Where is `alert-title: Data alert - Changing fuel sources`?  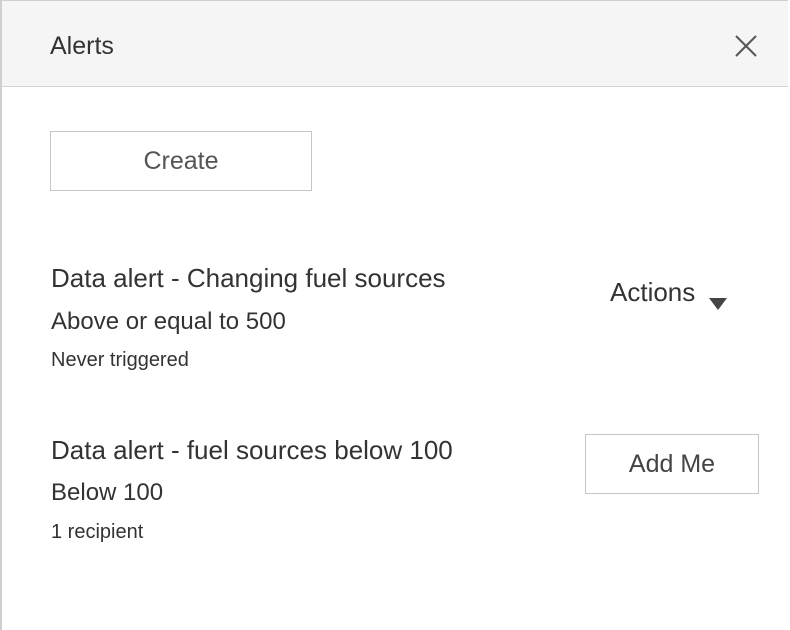
alert-title: Data alert - Changing fuel sources is located at coordinates (248, 278).